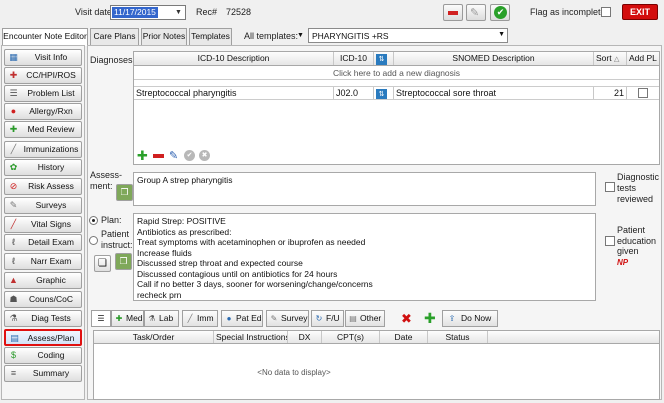 This screenshot has width=664, height=403. What do you see at coordinates (43, 111) in the screenshot?
I see `sidebar-item-allergy-rxn: ● Allergy/Rxn` at bounding box center [43, 111].